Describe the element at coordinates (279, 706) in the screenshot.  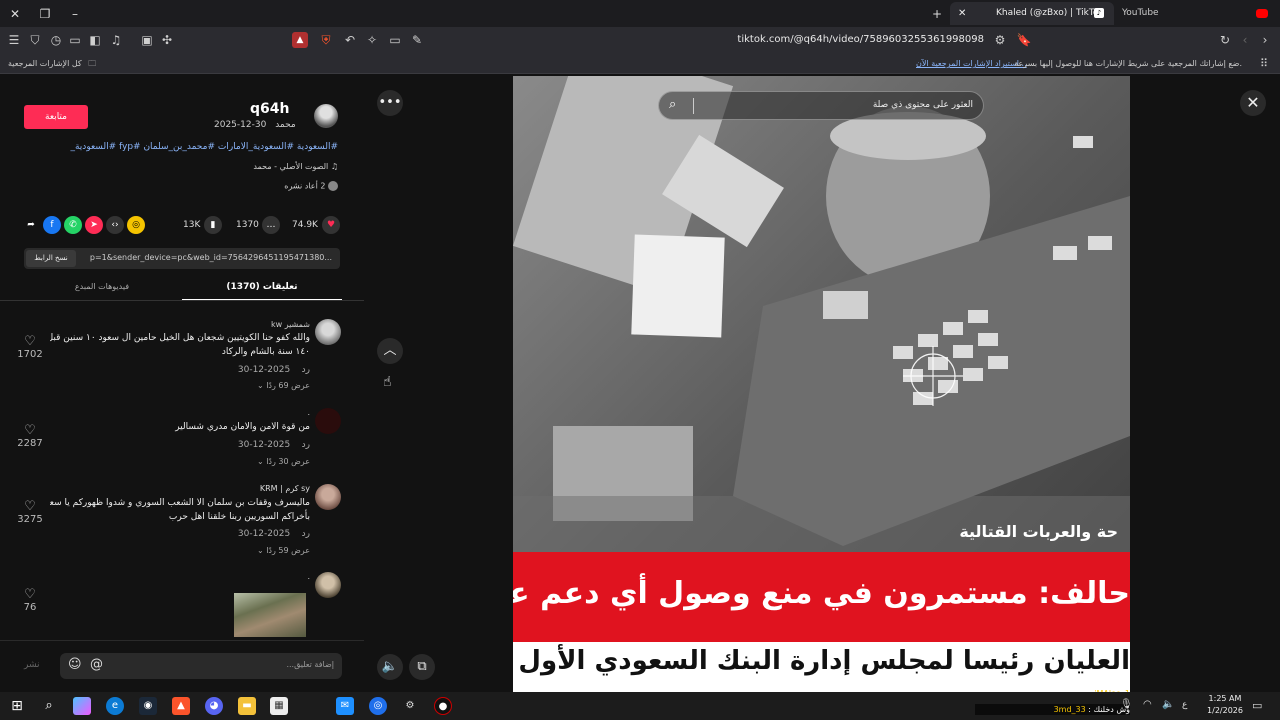
I see `store-icon: ▦` at that location.